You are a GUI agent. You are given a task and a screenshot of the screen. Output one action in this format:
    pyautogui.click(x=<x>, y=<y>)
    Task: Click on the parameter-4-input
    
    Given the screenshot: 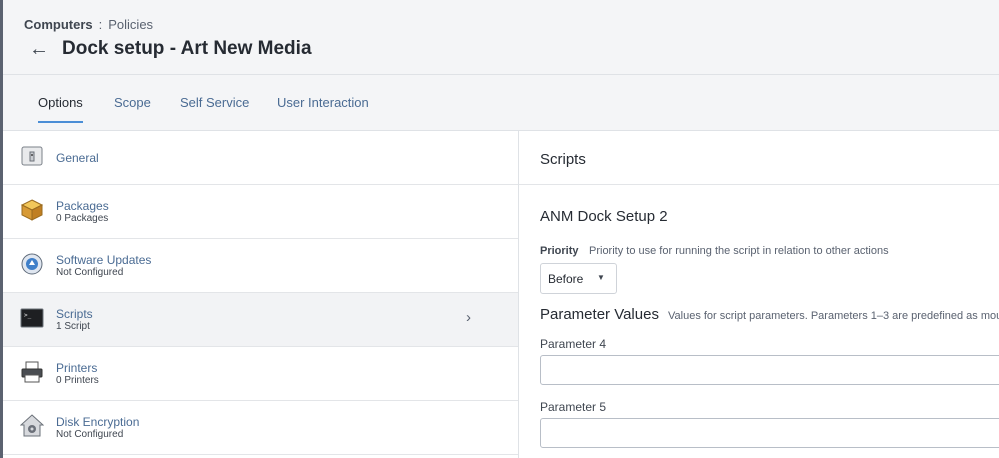 What is the action you would take?
    pyautogui.click(x=769, y=370)
    